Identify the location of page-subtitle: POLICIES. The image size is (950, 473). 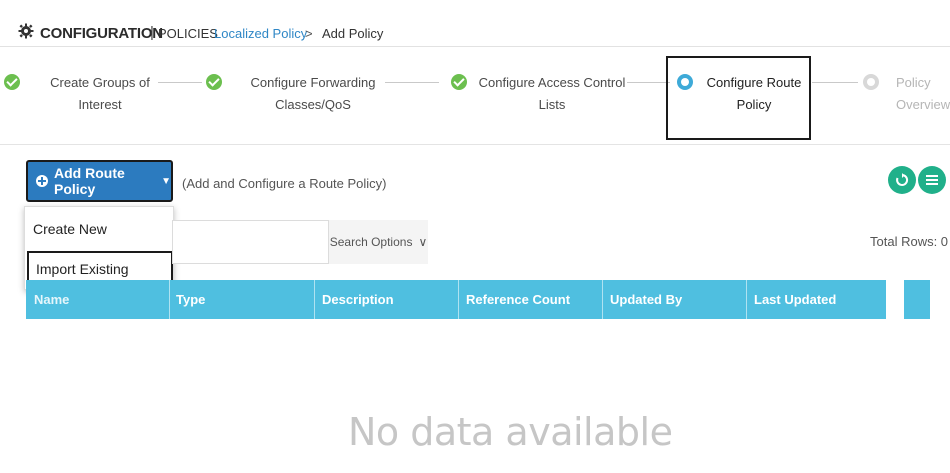
(188, 33).